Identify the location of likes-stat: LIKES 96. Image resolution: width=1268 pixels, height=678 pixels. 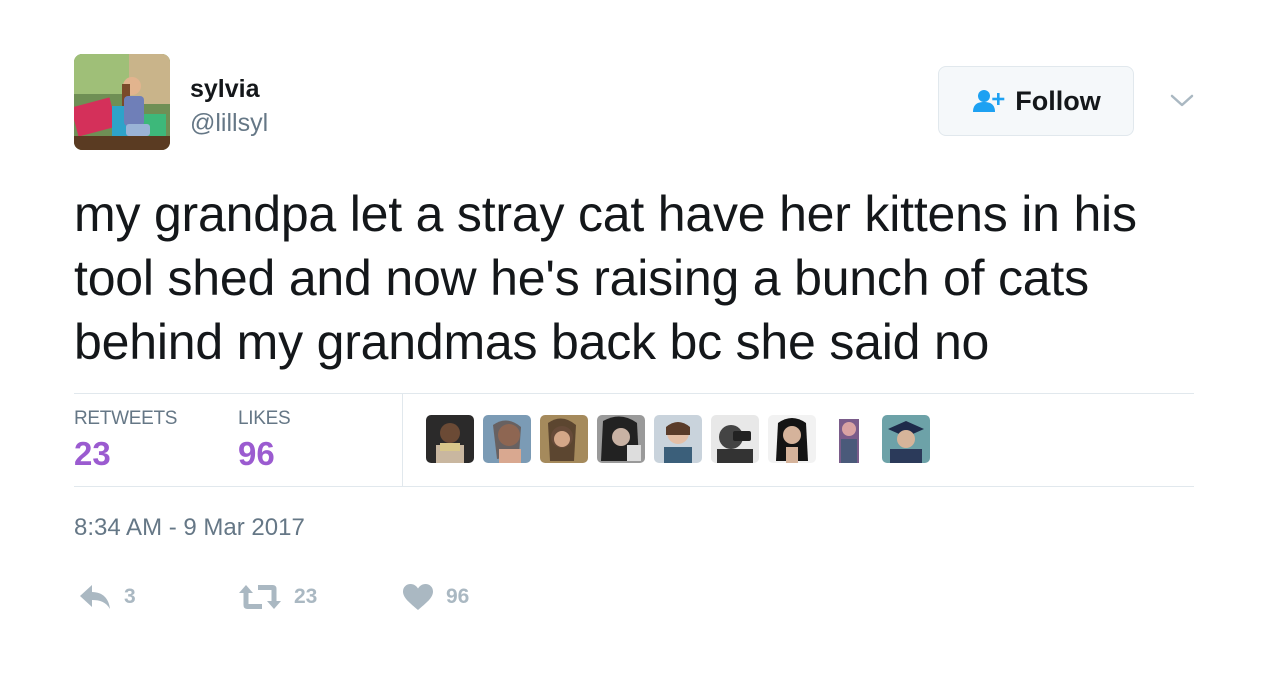
(264, 441).